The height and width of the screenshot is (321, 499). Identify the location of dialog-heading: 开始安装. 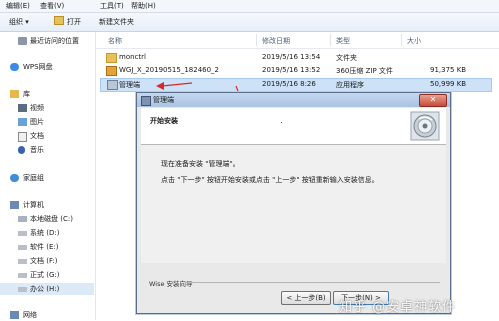
(164, 121).